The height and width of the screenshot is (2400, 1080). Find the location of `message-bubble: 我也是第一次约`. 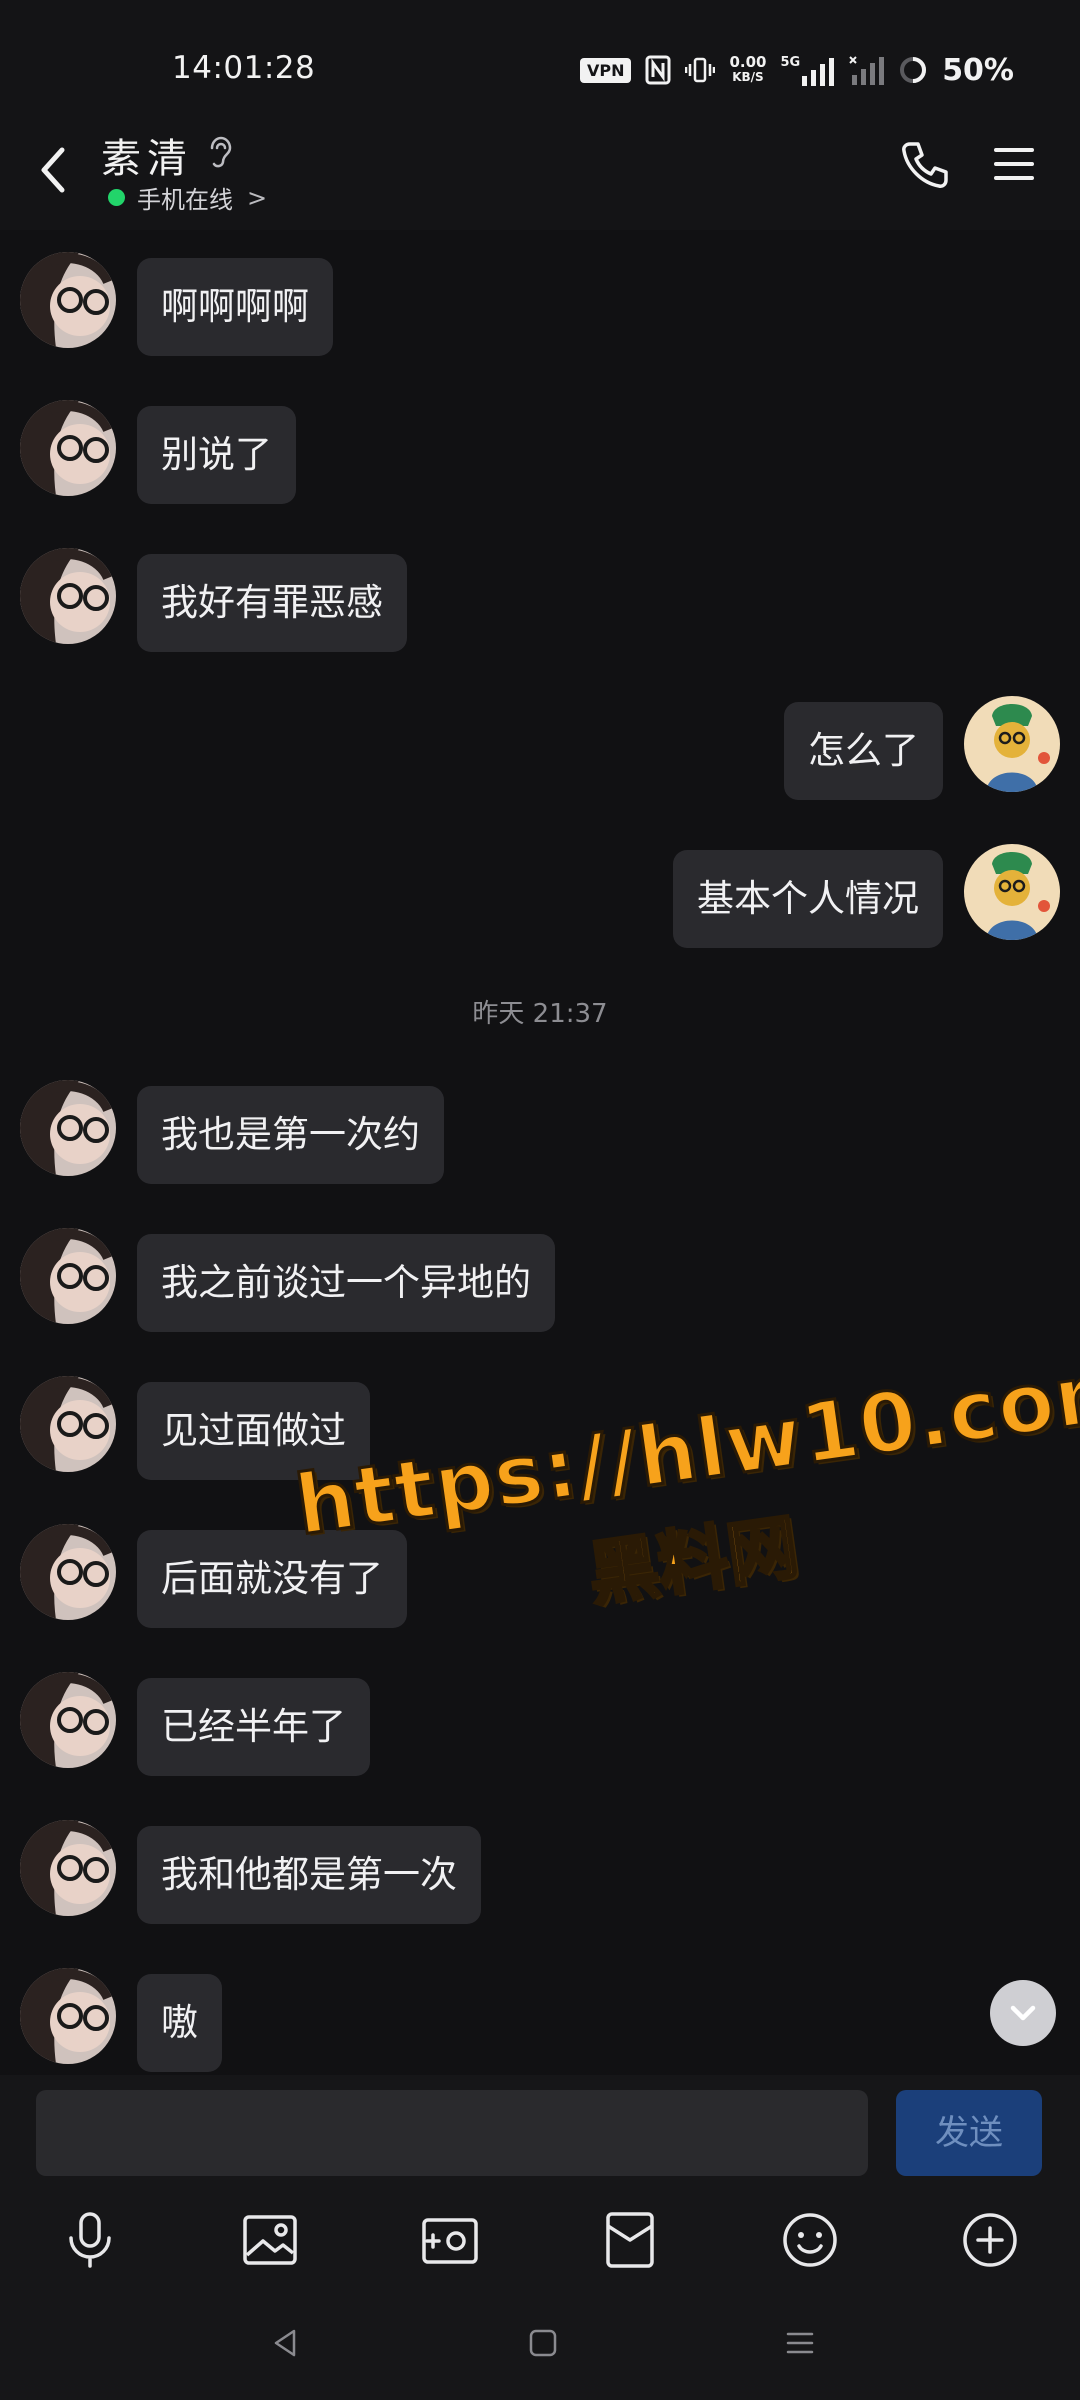

message-bubble: 我也是第一次约 is located at coordinates (290, 1135).